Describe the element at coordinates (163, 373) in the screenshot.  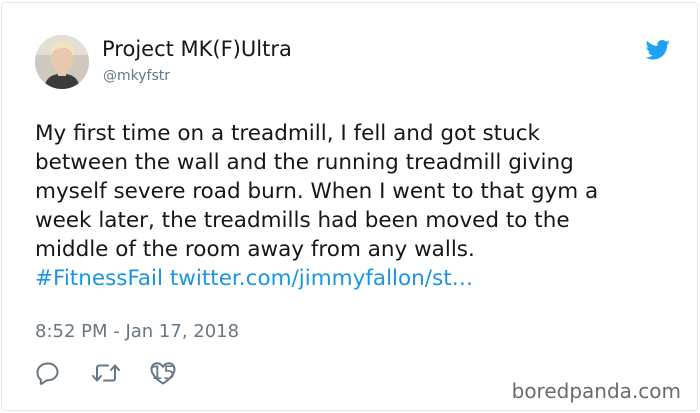
I see `like-count: 15` at that location.